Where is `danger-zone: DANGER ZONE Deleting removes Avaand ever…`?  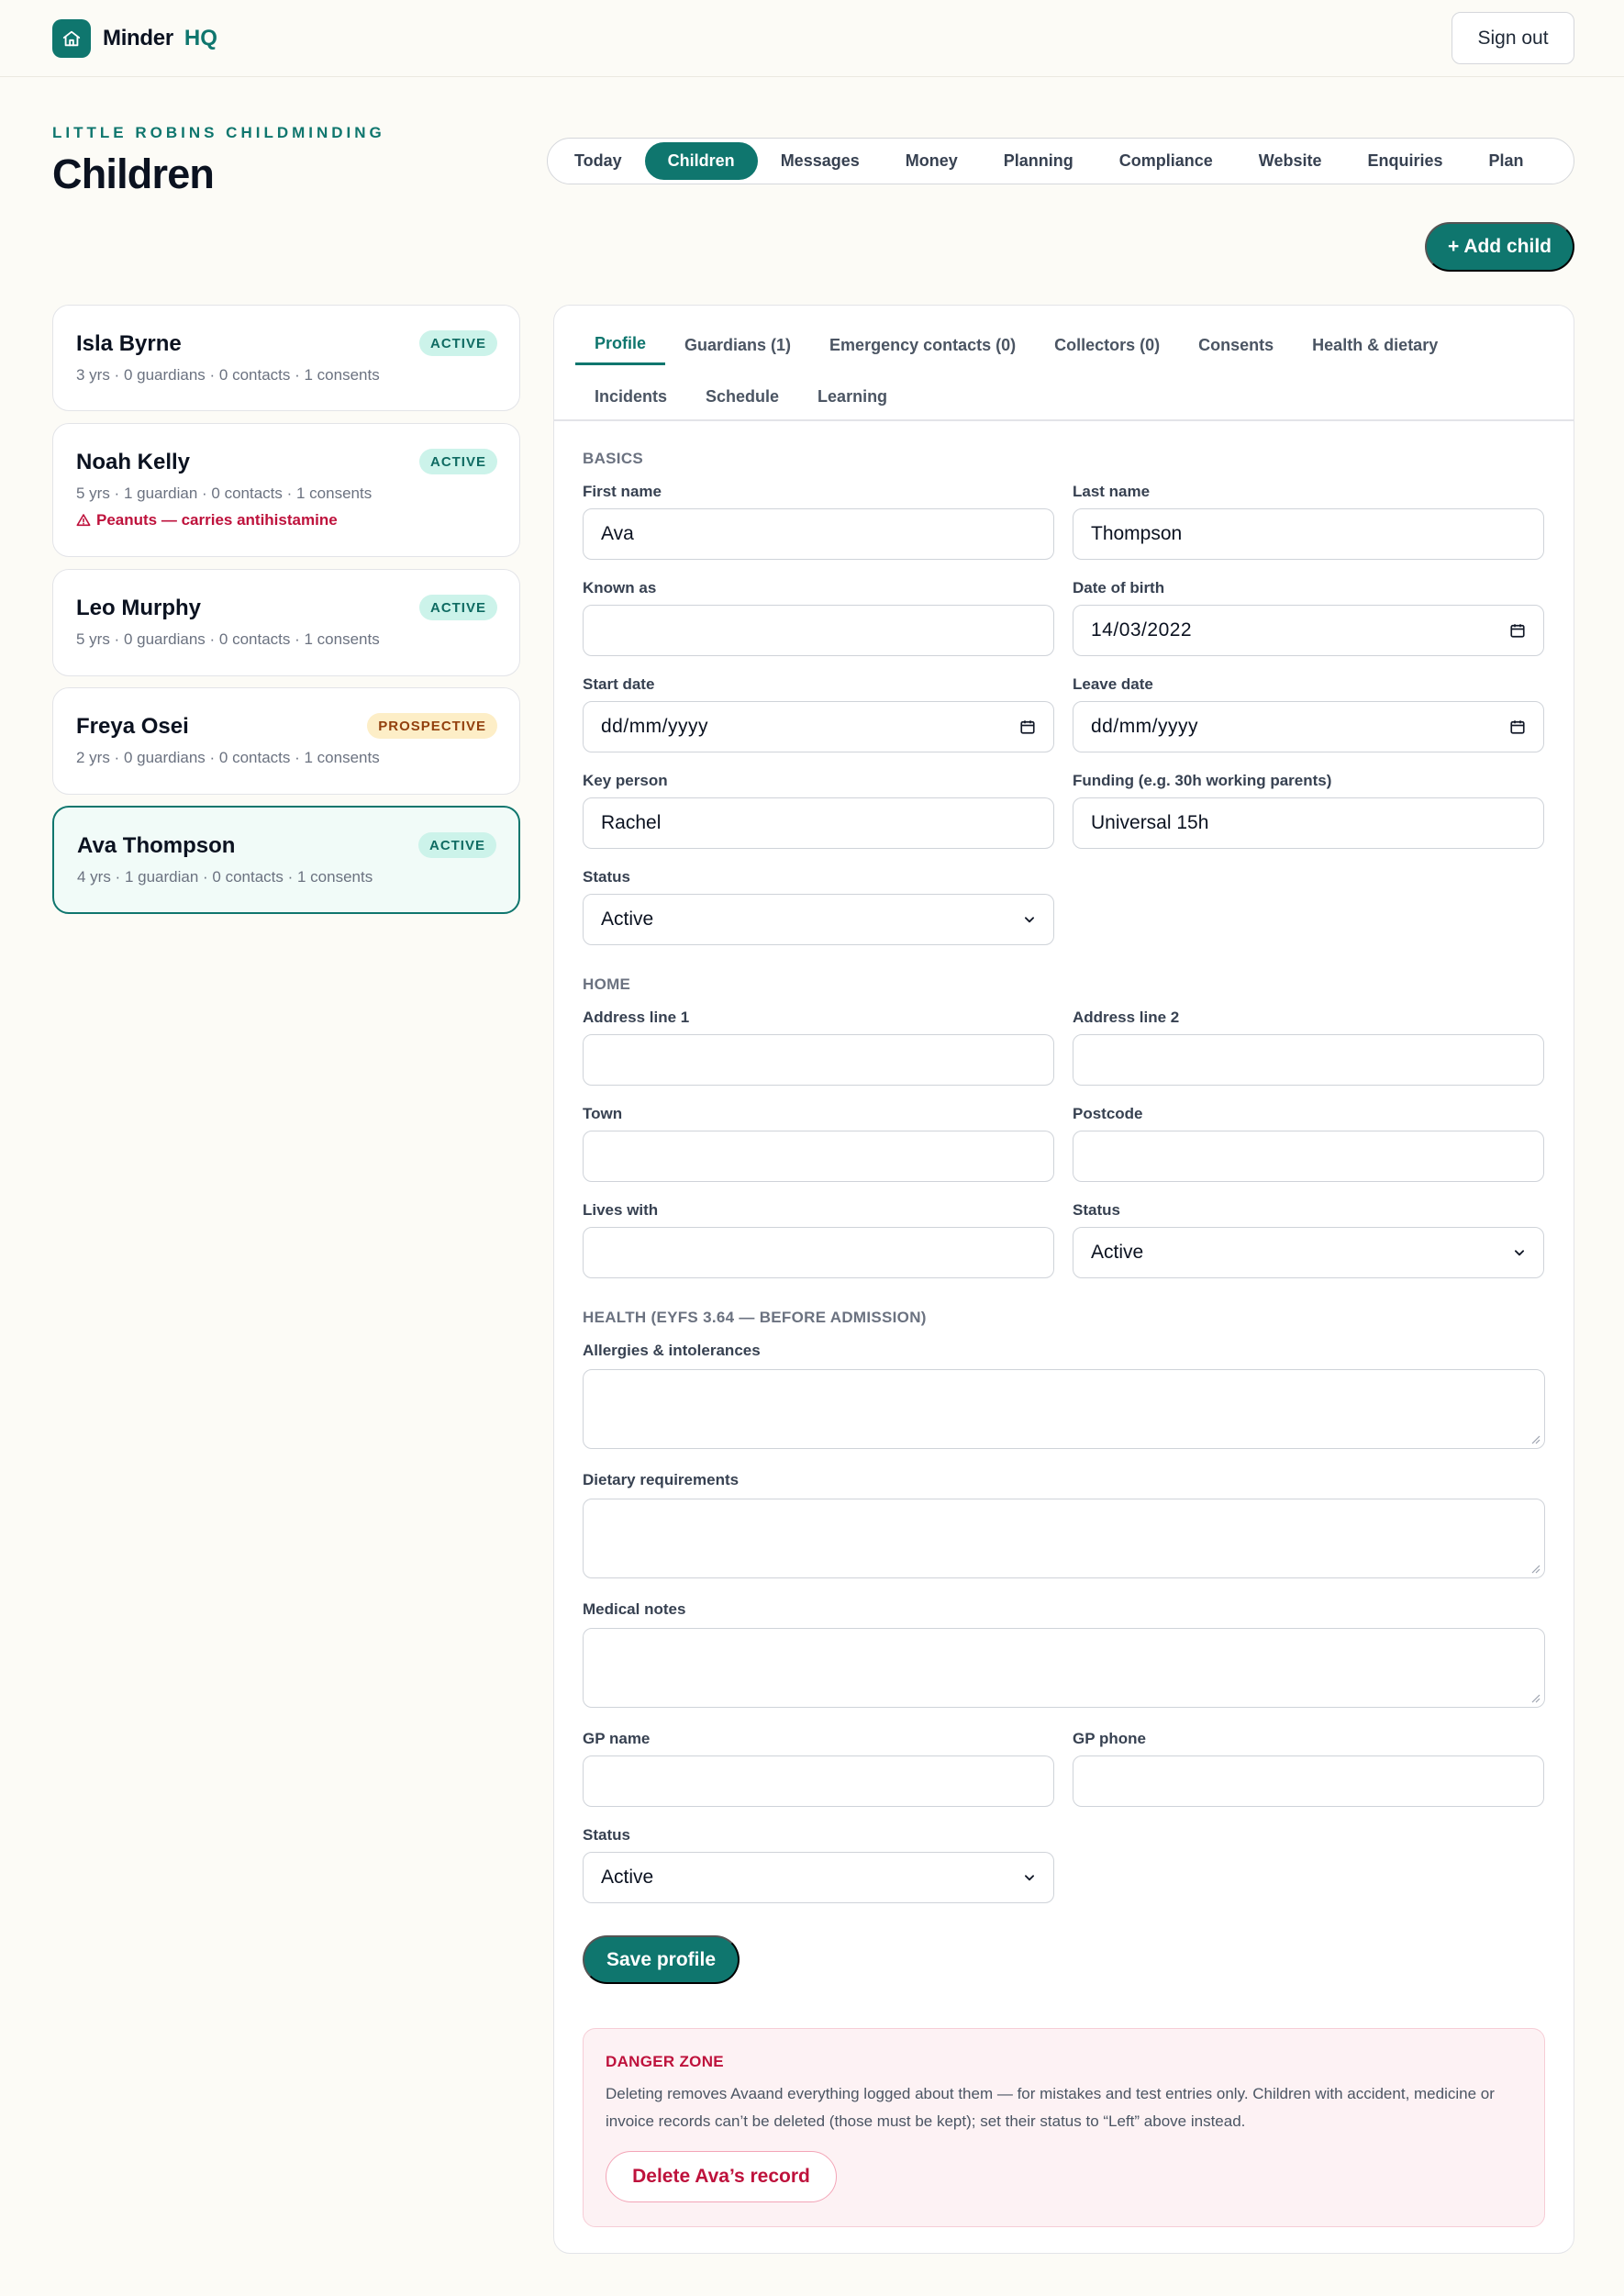
danger-zone: DANGER ZONE Deleting removes Avaand ever… is located at coordinates (1064, 2127).